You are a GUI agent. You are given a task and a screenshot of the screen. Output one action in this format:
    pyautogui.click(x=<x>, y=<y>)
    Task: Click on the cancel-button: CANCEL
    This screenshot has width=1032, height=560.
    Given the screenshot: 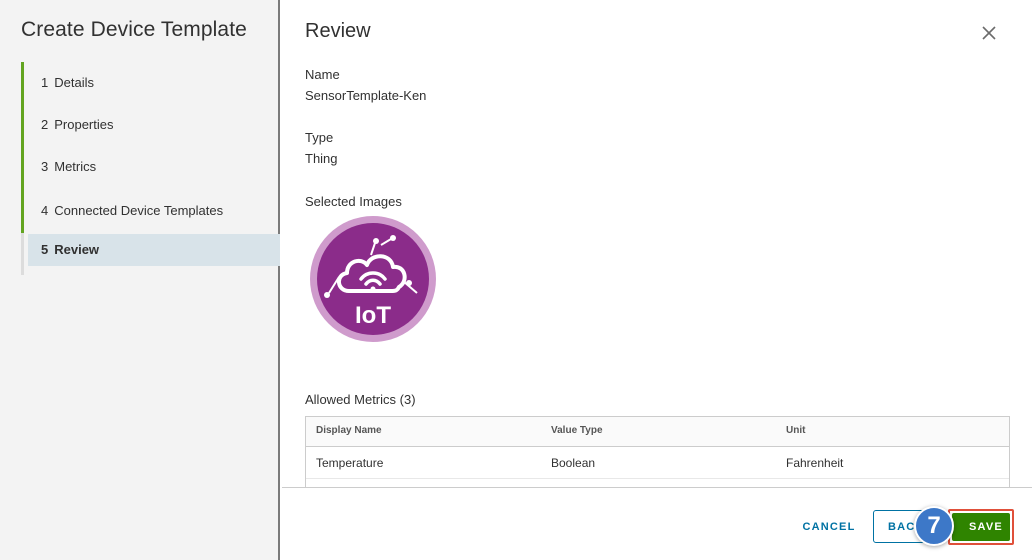 What is the action you would take?
    pyautogui.click(x=829, y=527)
    